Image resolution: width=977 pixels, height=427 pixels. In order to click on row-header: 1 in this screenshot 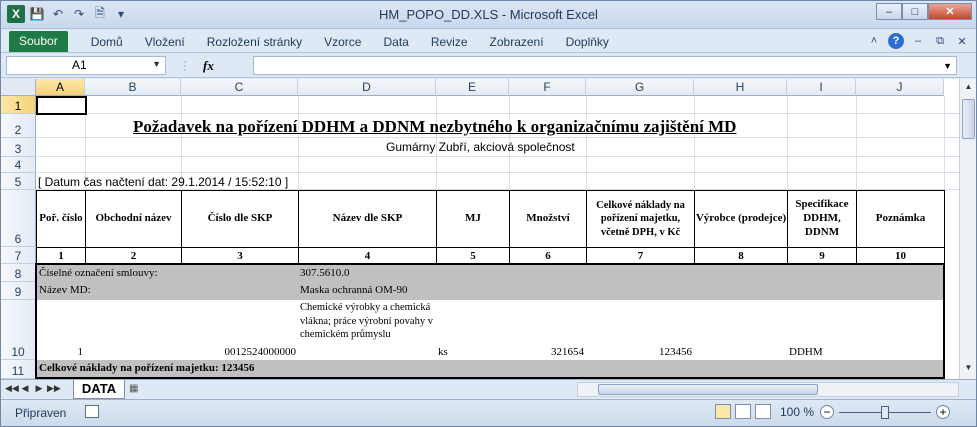, I will do `click(18, 105)`.